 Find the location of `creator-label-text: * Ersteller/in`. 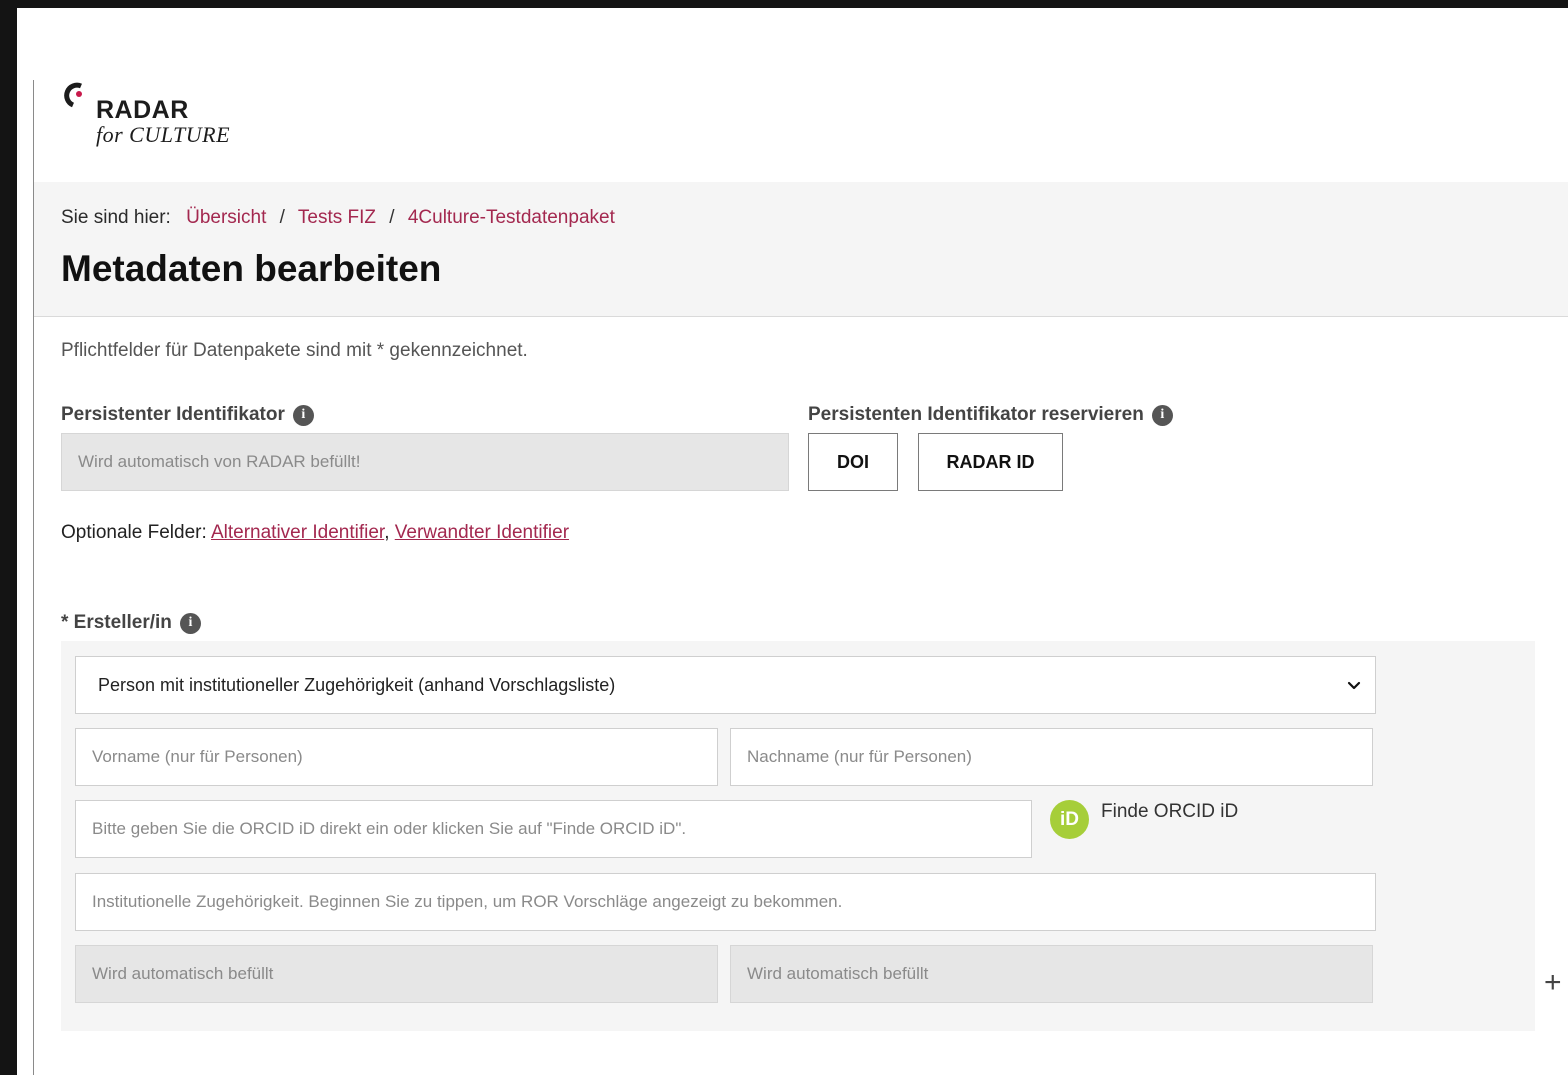

creator-label-text: * Ersteller/in is located at coordinates (116, 622).